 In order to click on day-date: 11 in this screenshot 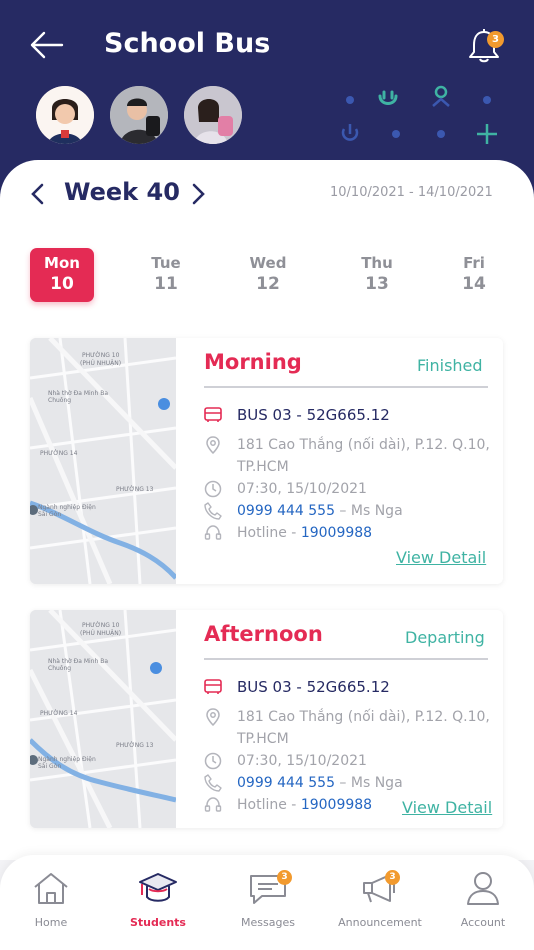, I will do `click(166, 284)`.